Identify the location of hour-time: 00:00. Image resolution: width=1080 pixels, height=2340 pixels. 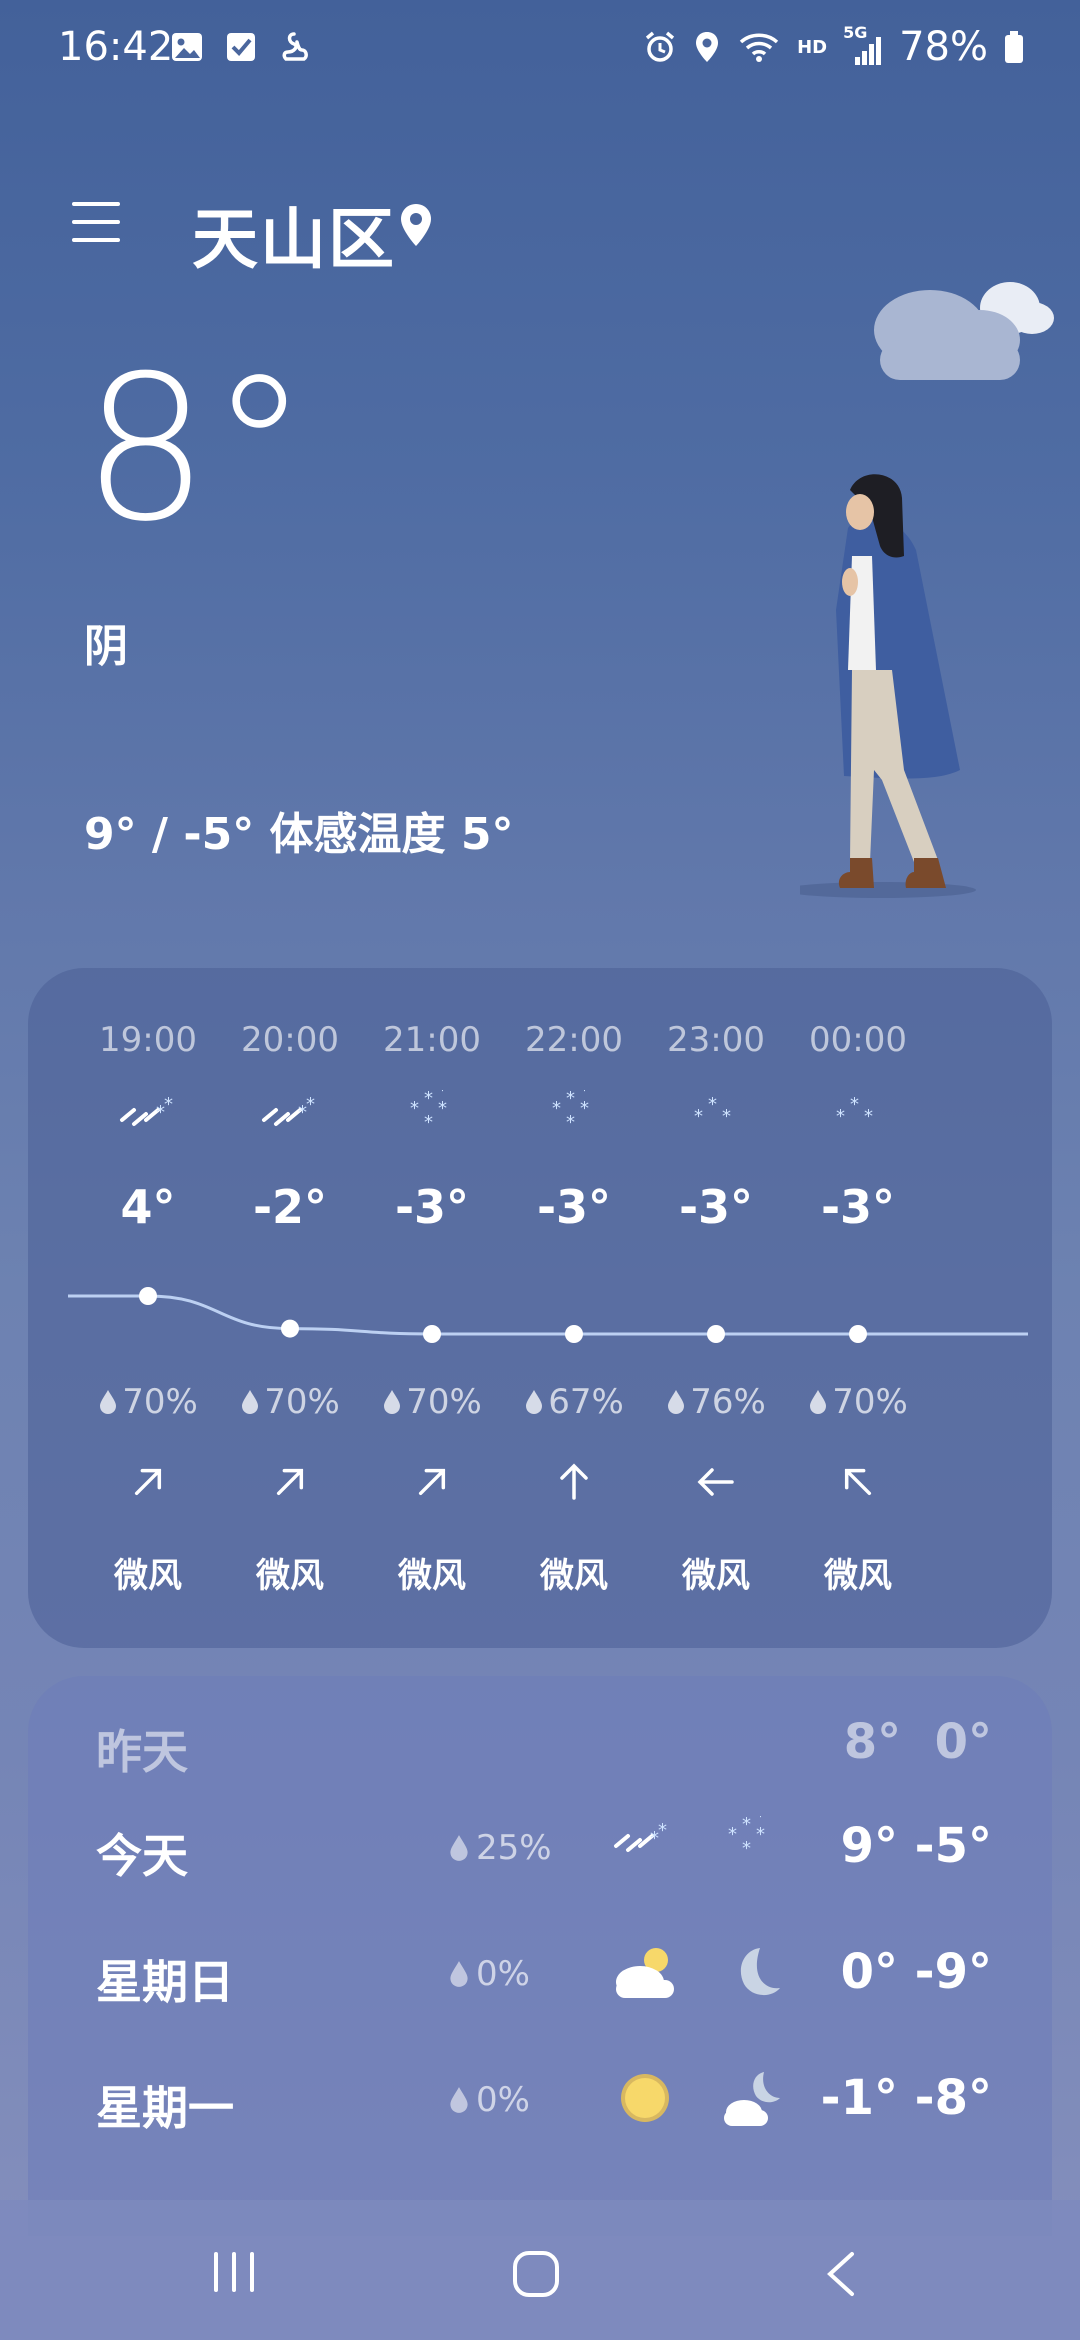
(858, 1040).